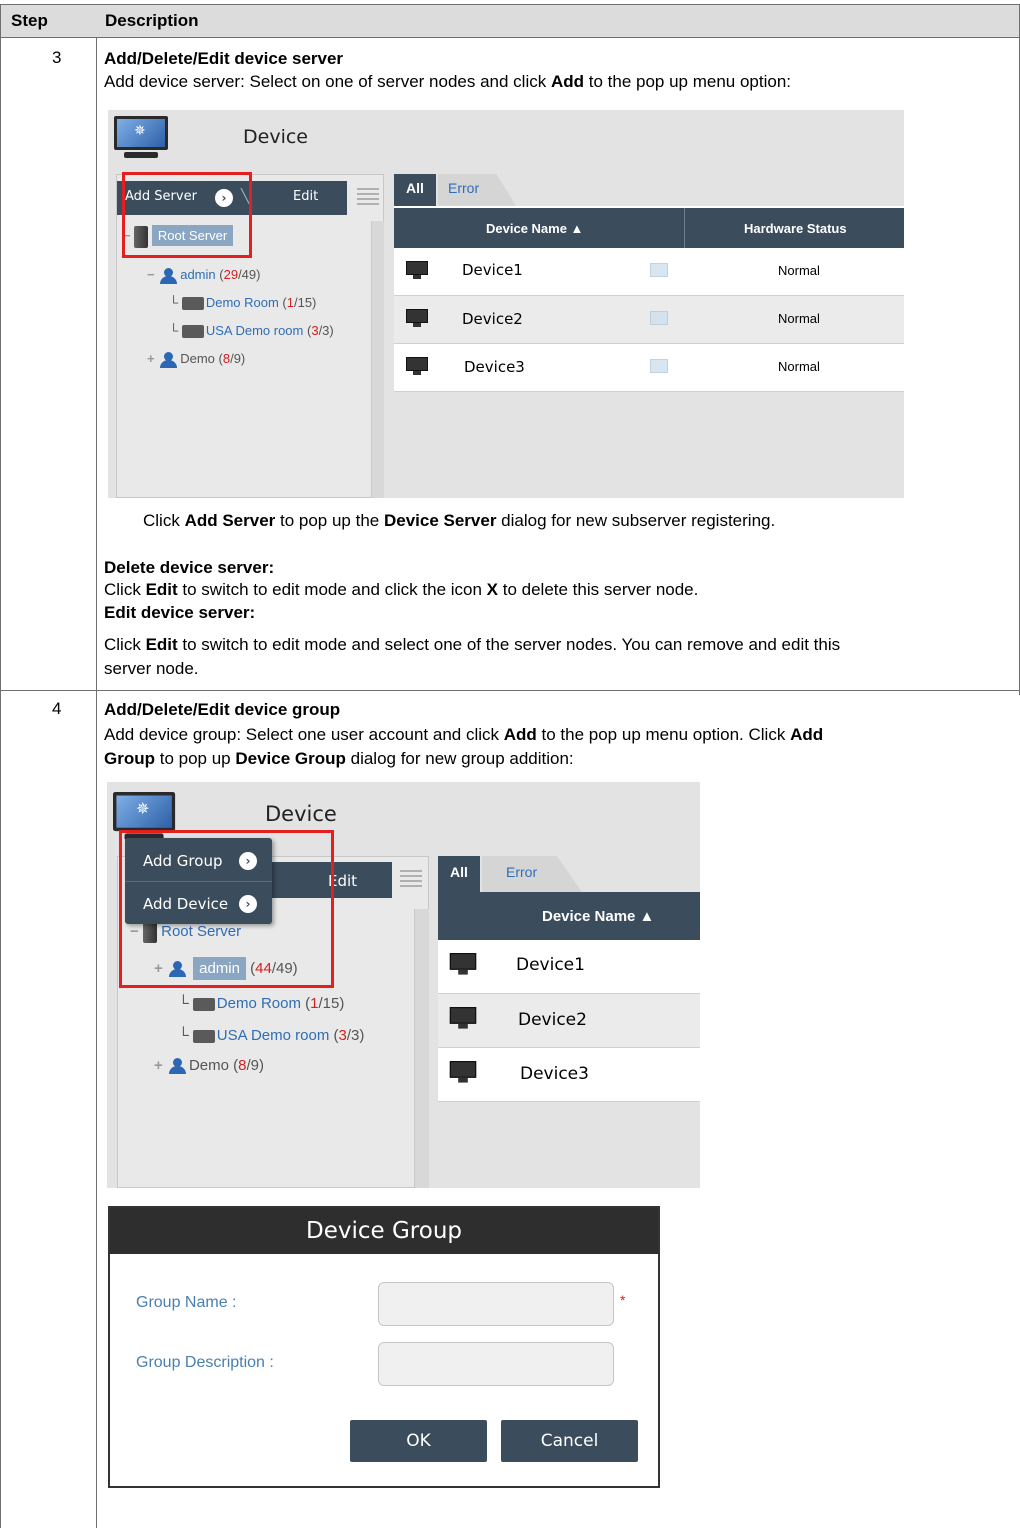 The width and height of the screenshot is (1020, 1528). Describe the element at coordinates (189, 567) in the screenshot. I see `delete-server-heading: Delete device server:` at that location.